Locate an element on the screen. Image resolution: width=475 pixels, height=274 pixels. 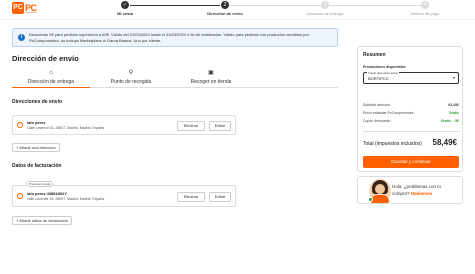
billing-name: lalo perez 43881892Y is located at coordinates (47, 193).